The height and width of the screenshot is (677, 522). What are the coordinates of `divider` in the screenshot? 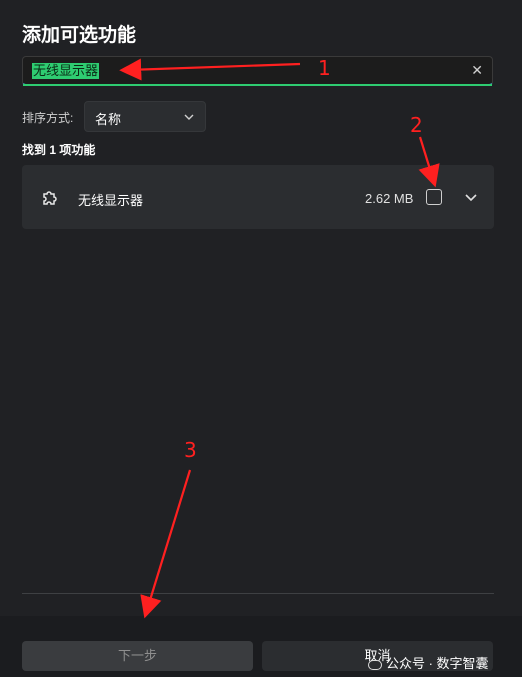 It's located at (258, 593).